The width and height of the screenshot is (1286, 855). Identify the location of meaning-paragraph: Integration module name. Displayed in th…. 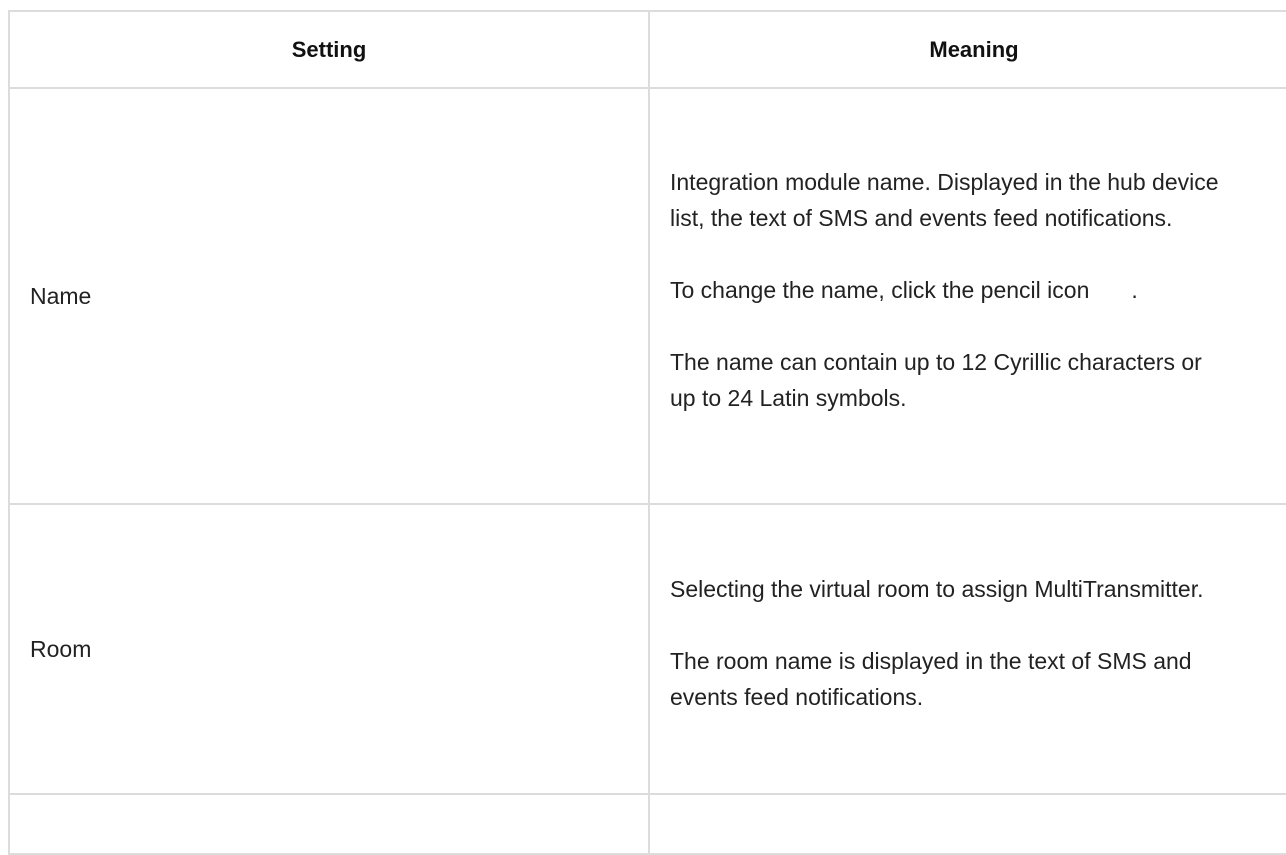
(944, 200).